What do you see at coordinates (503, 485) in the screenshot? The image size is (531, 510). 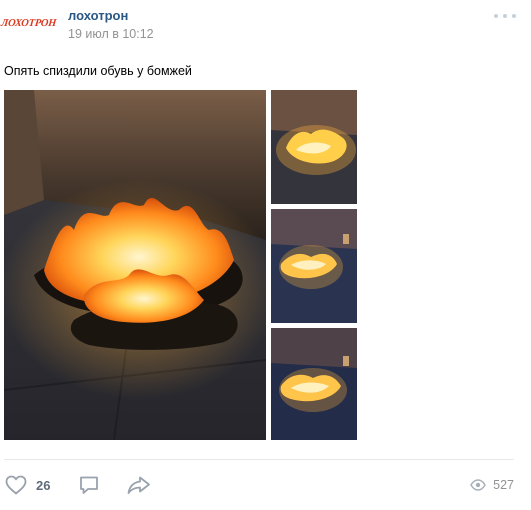 I see `views-count: 527` at bounding box center [503, 485].